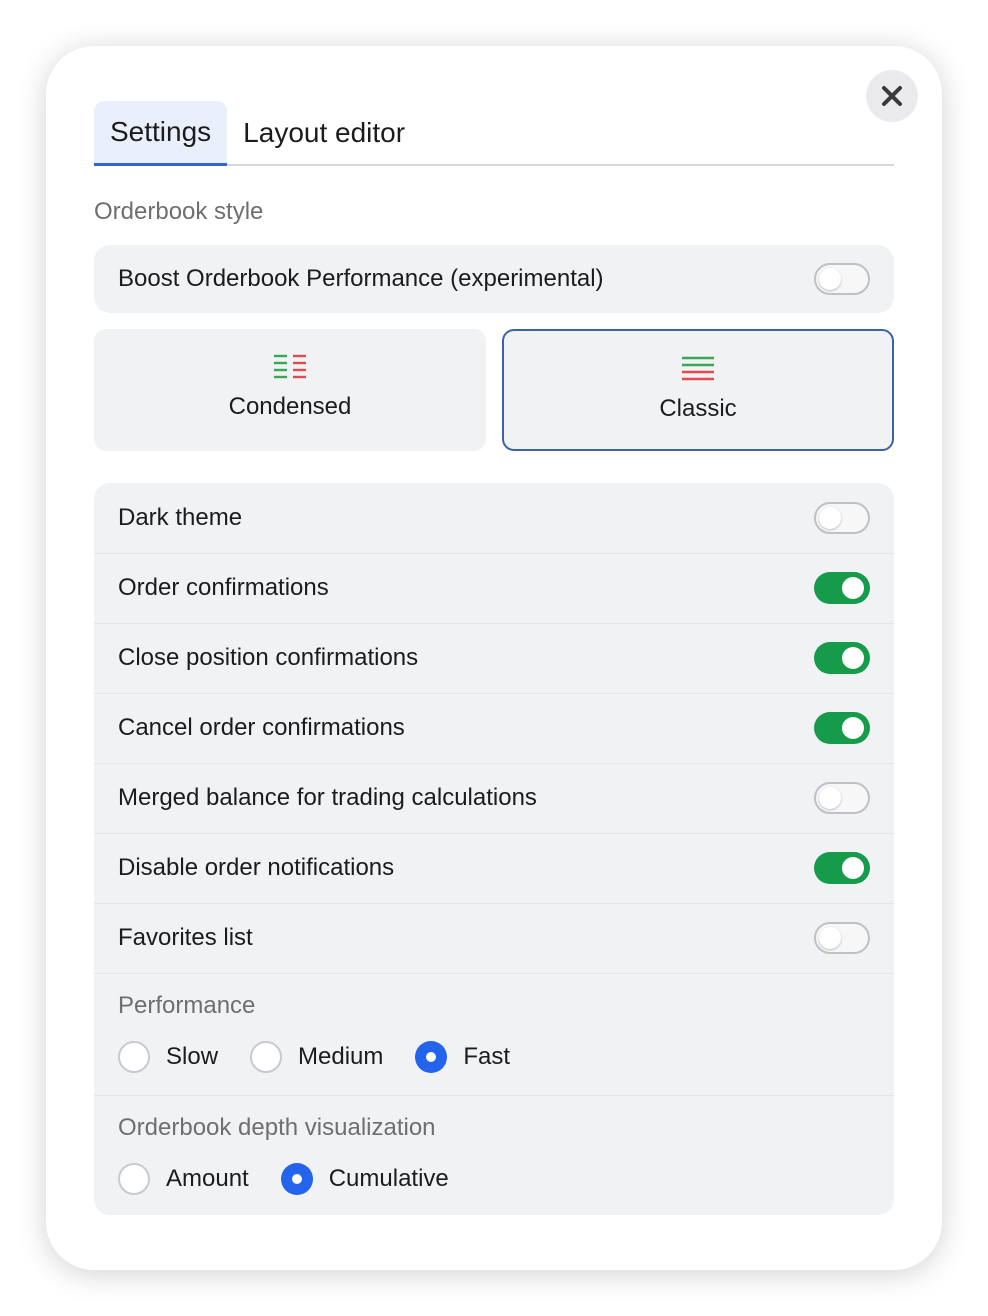  What do you see at coordinates (296, 1179) in the screenshot?
I see `radio-cumulative` at bounding box center [296, 1179].